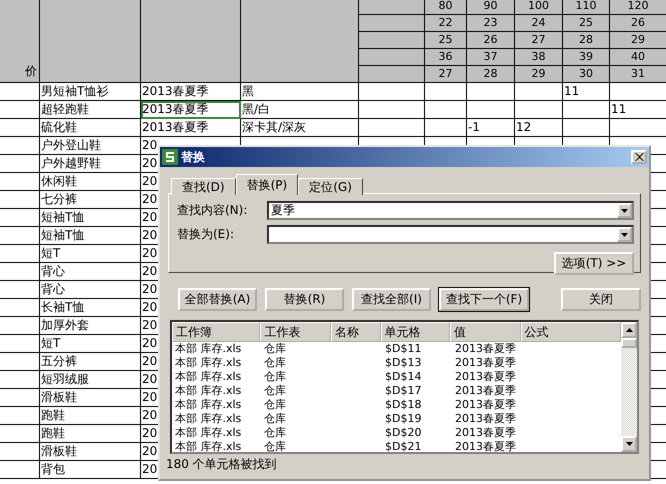  What do you see at coordinates (446, 7) in the screenshot?
I see `header-cell: 80` at bounding box center [446, 7].